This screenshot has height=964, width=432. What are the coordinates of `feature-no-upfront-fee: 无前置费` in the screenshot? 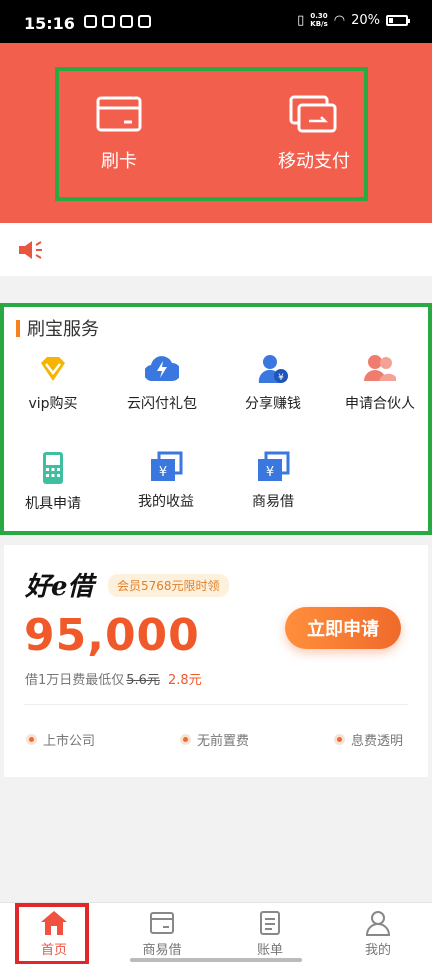 It's located at (214, 739).